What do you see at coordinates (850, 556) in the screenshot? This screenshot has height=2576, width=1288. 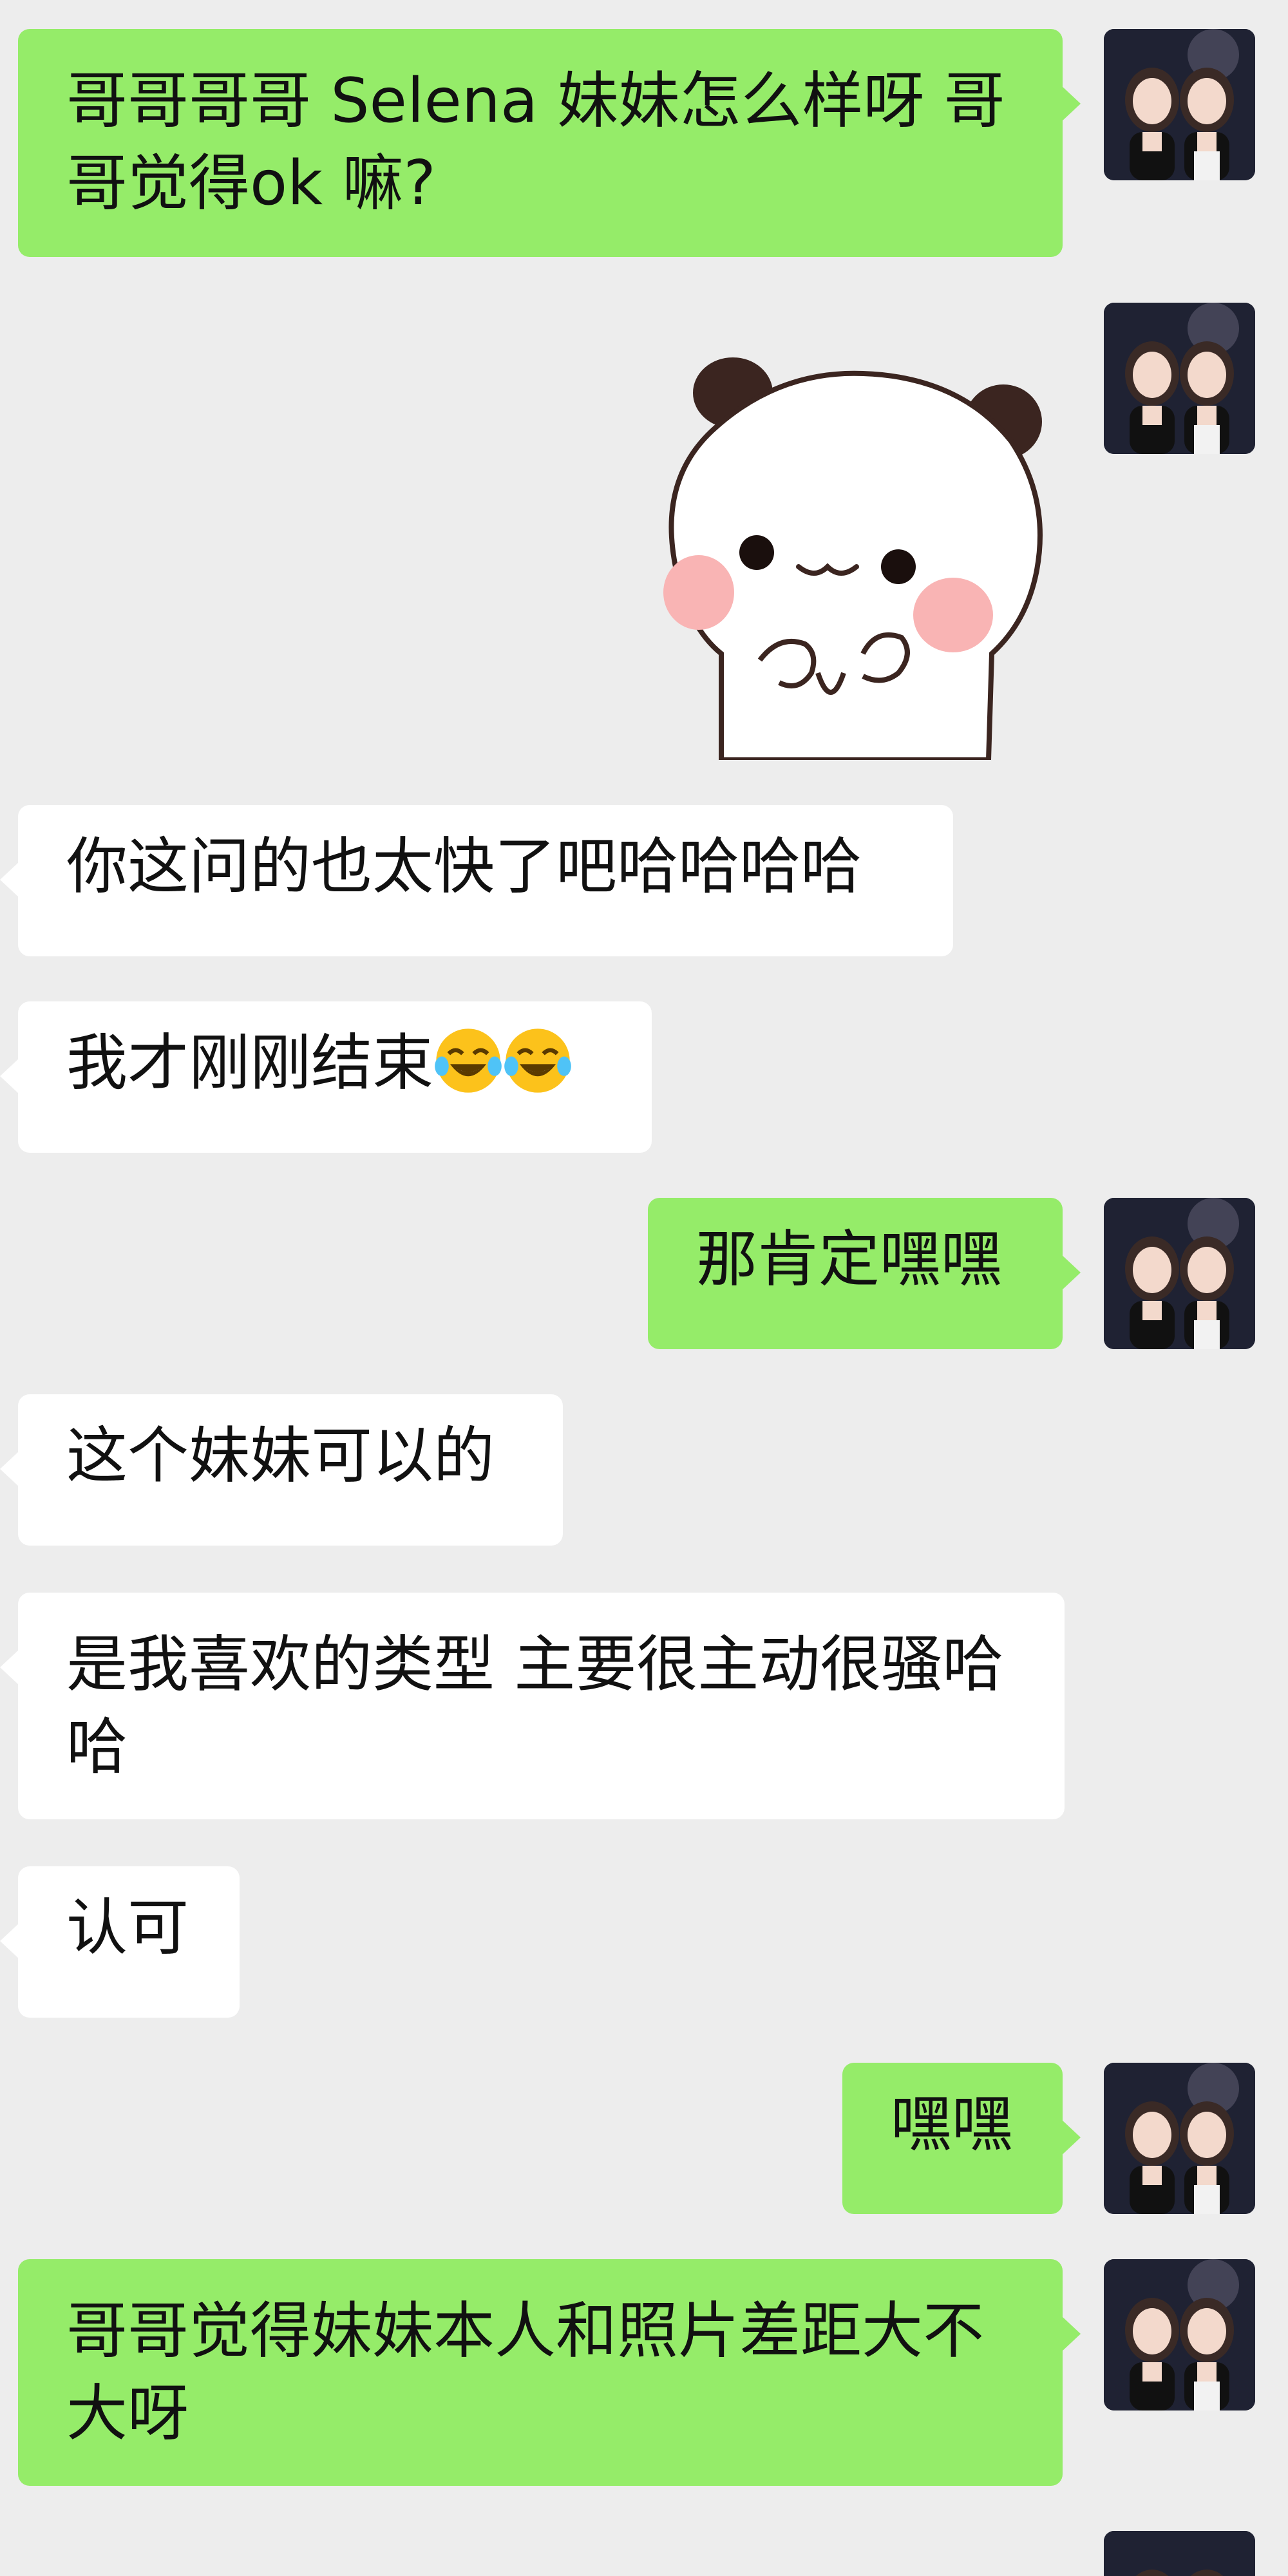 I see `panda-bear-sticker` at bounding box center [850, 556].